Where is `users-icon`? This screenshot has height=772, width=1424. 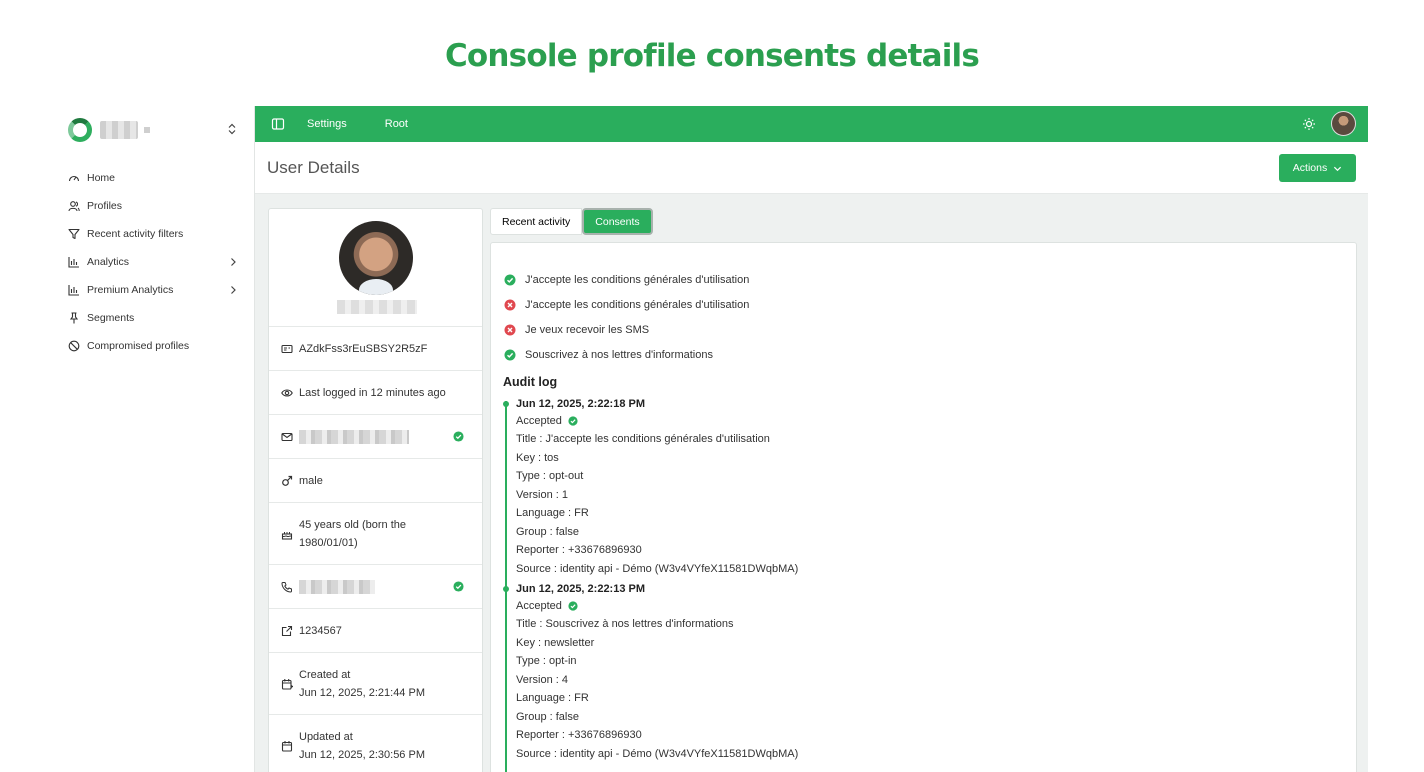
users-icon is located at coordinates (74, 206).